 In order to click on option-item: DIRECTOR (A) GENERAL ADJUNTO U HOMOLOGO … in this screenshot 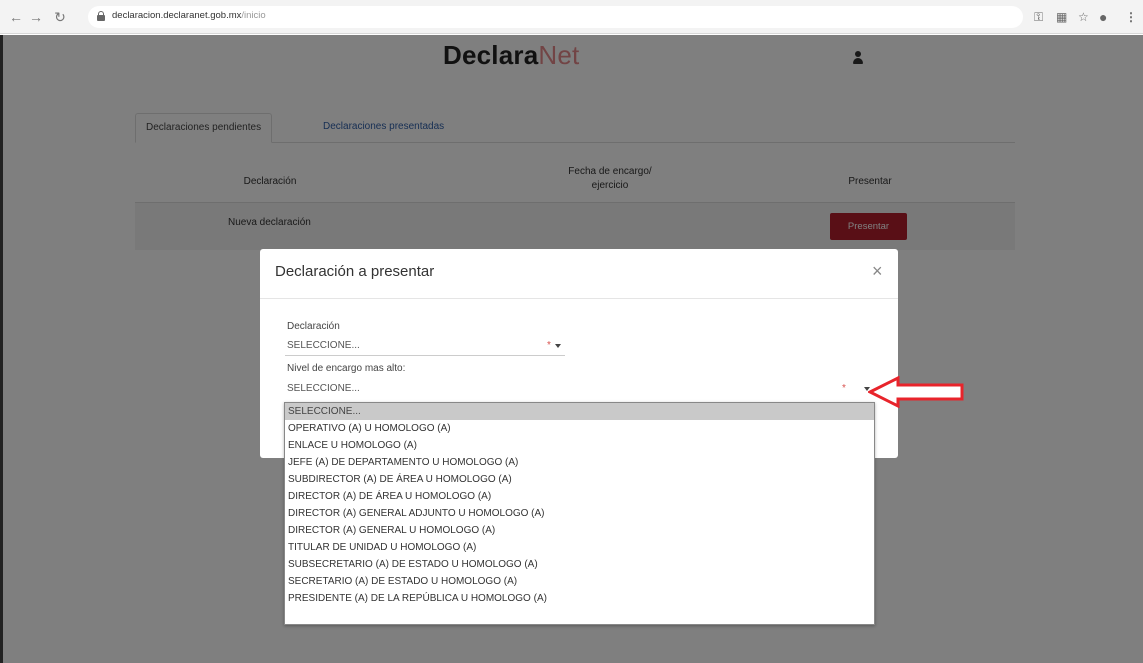, I will do `click(579, 513)`.